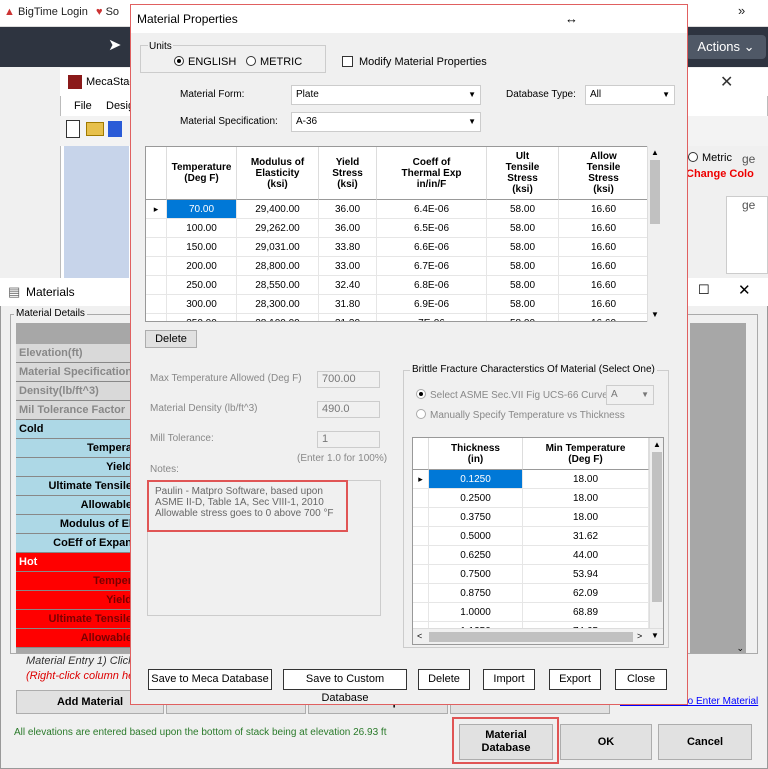 This screenshot has width=768, height=769. I want to click on table-cell: 0.5000, so click(476, 536).